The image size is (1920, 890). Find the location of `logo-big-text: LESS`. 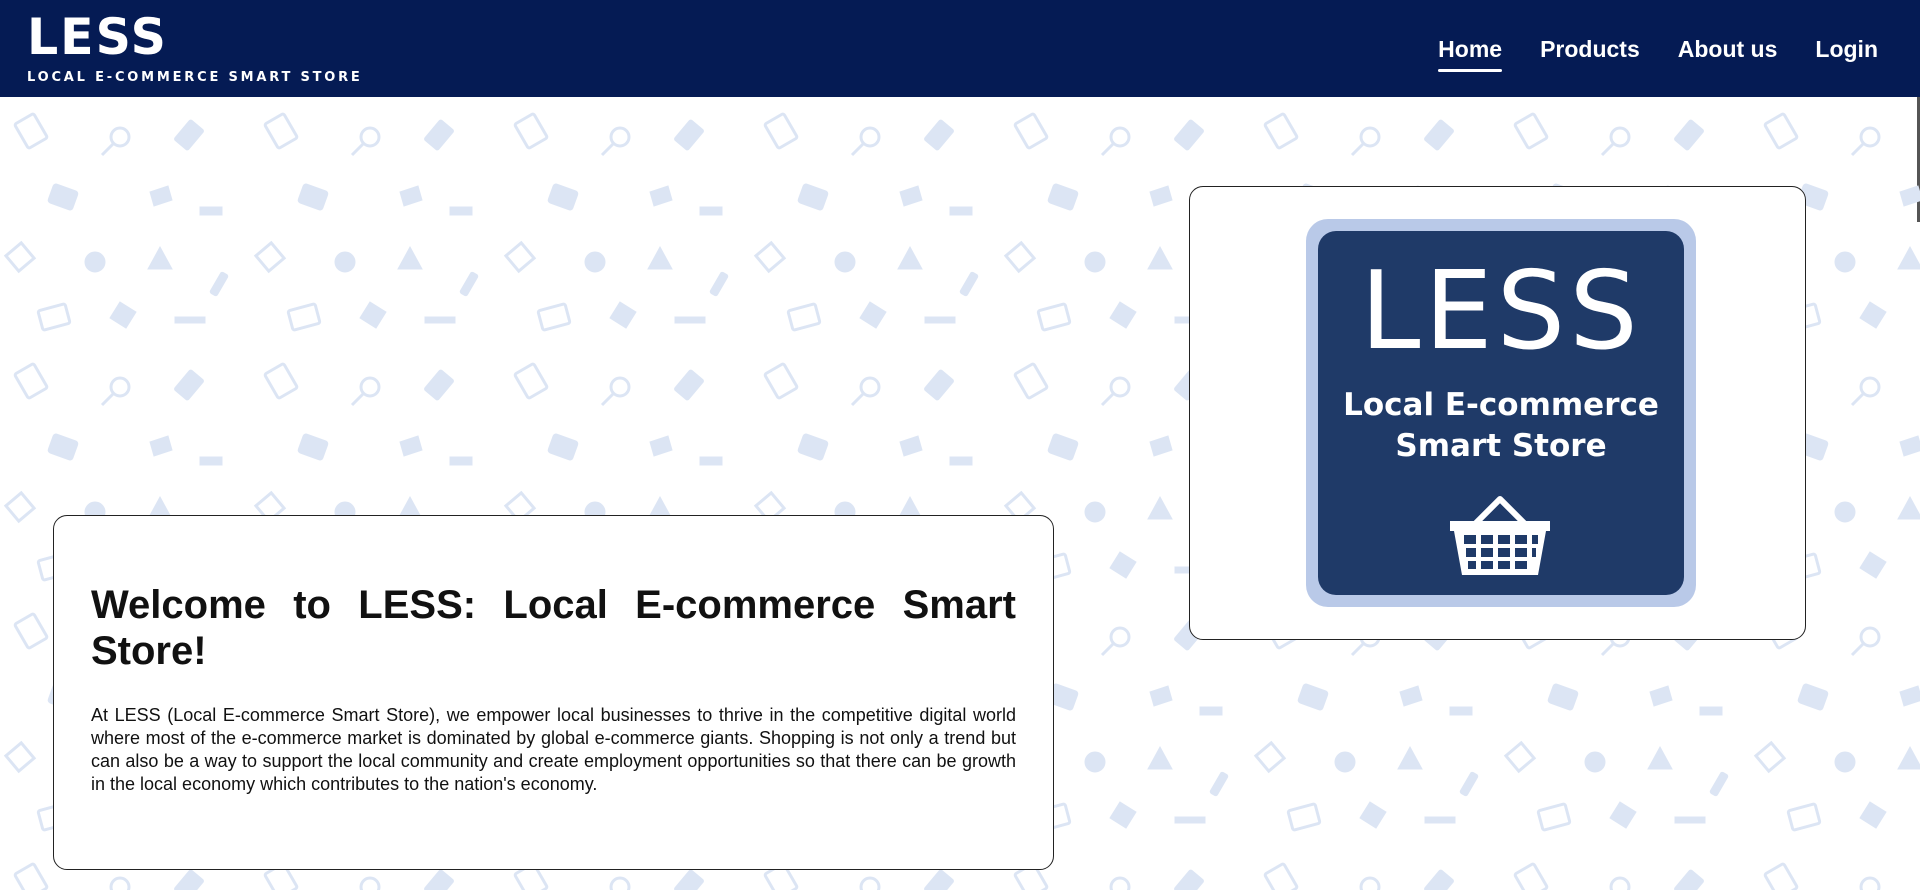

logo-big-text: LESS is located at coordinates (1501, 311).